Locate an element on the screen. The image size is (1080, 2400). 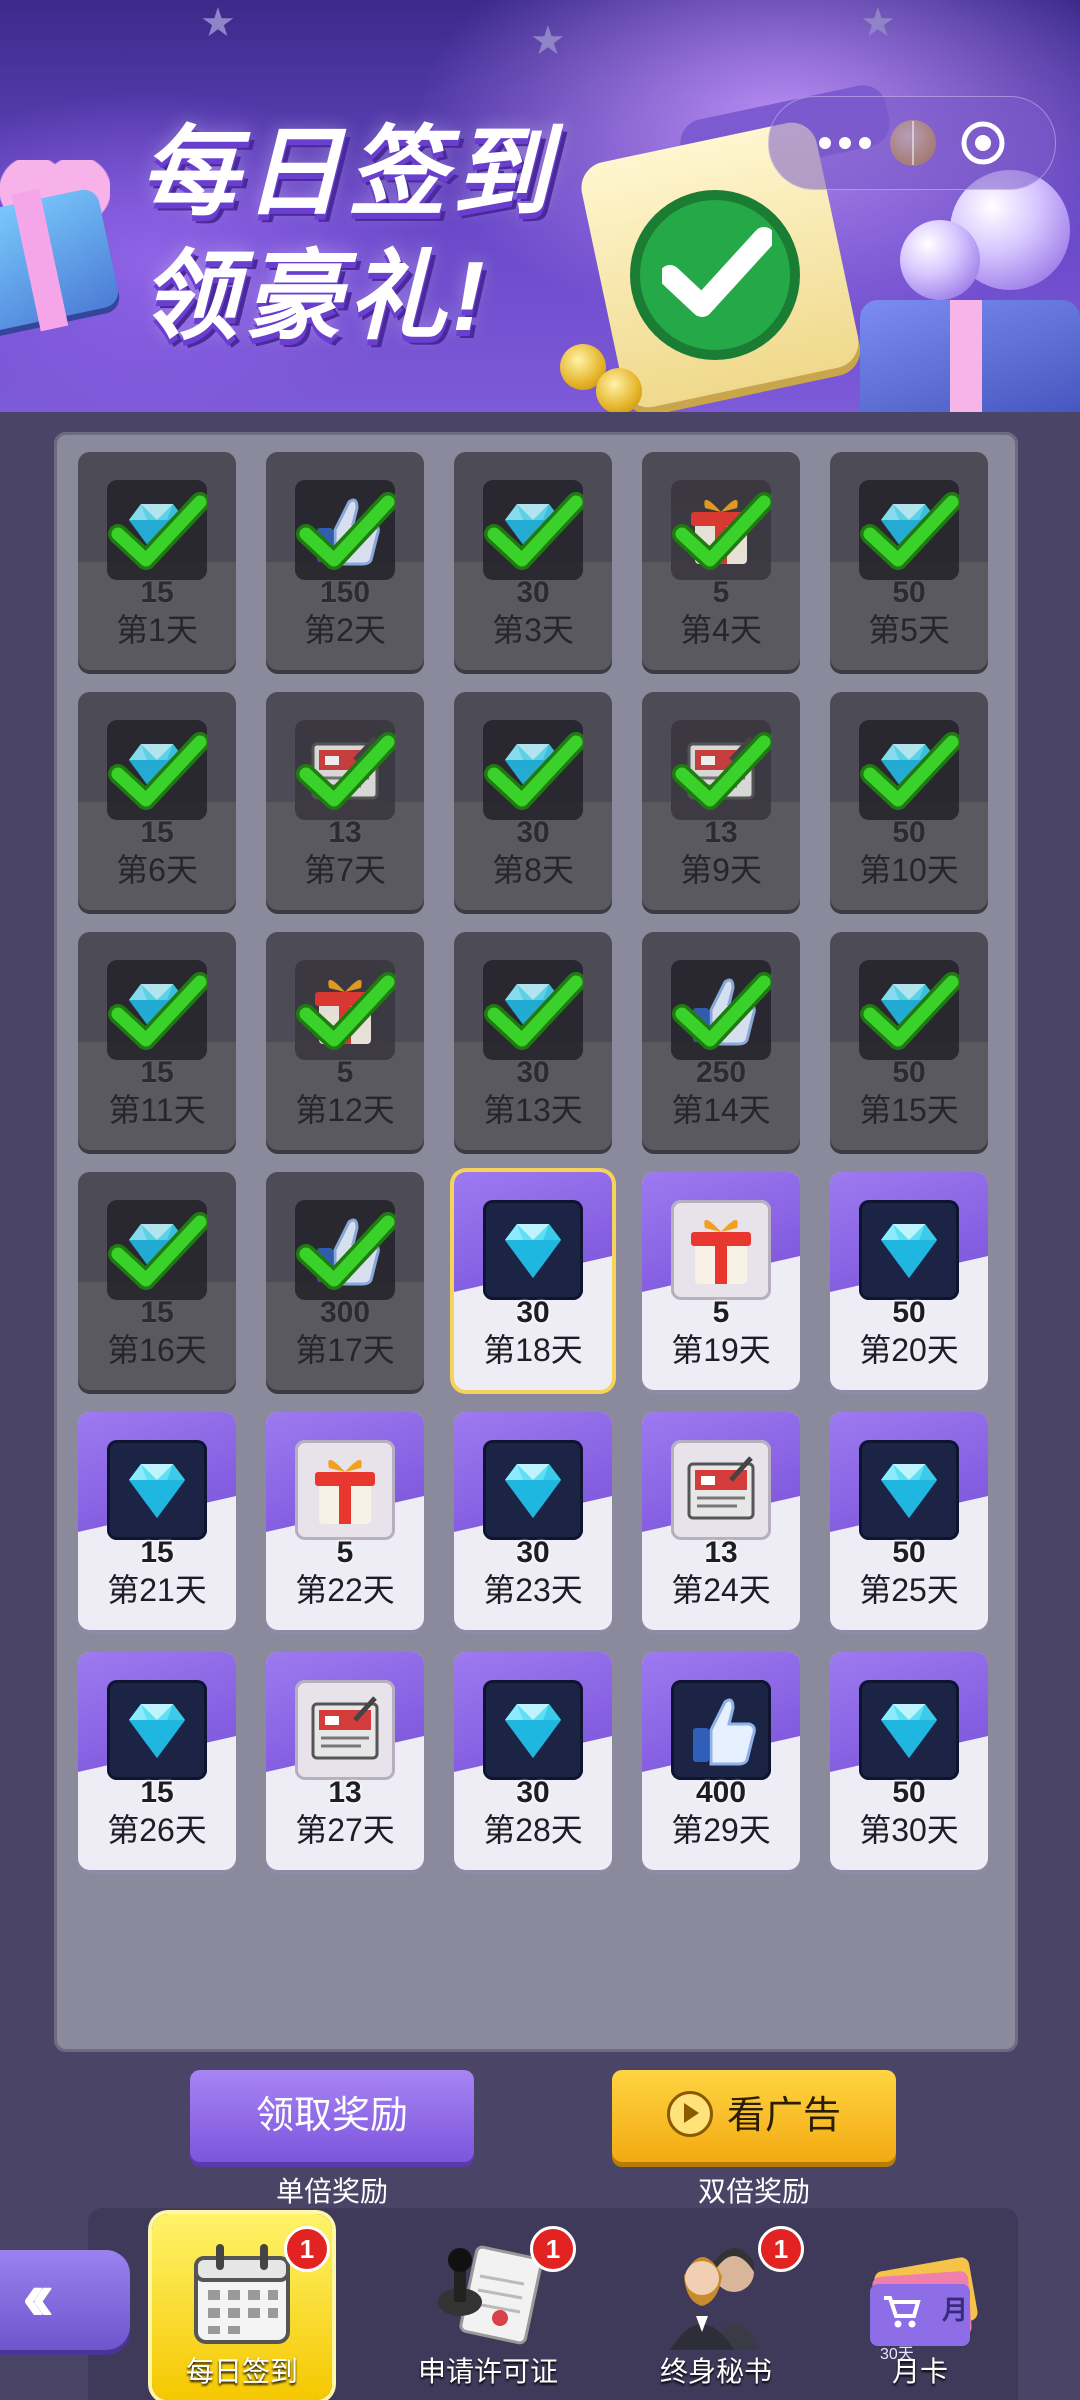
reward-day-cell: 15 第6天 is located at coordinates (157, 801).